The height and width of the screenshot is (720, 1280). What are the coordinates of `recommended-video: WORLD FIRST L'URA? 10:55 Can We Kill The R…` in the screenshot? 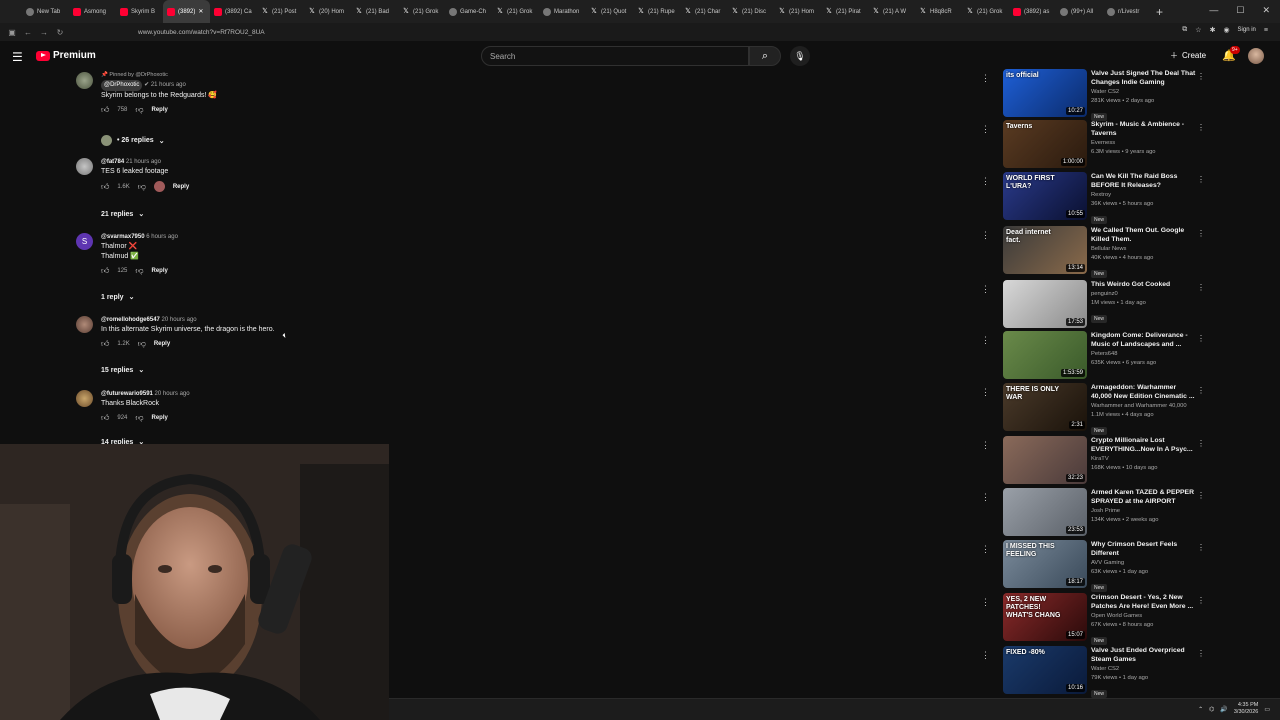 It's located at (1104, 198).